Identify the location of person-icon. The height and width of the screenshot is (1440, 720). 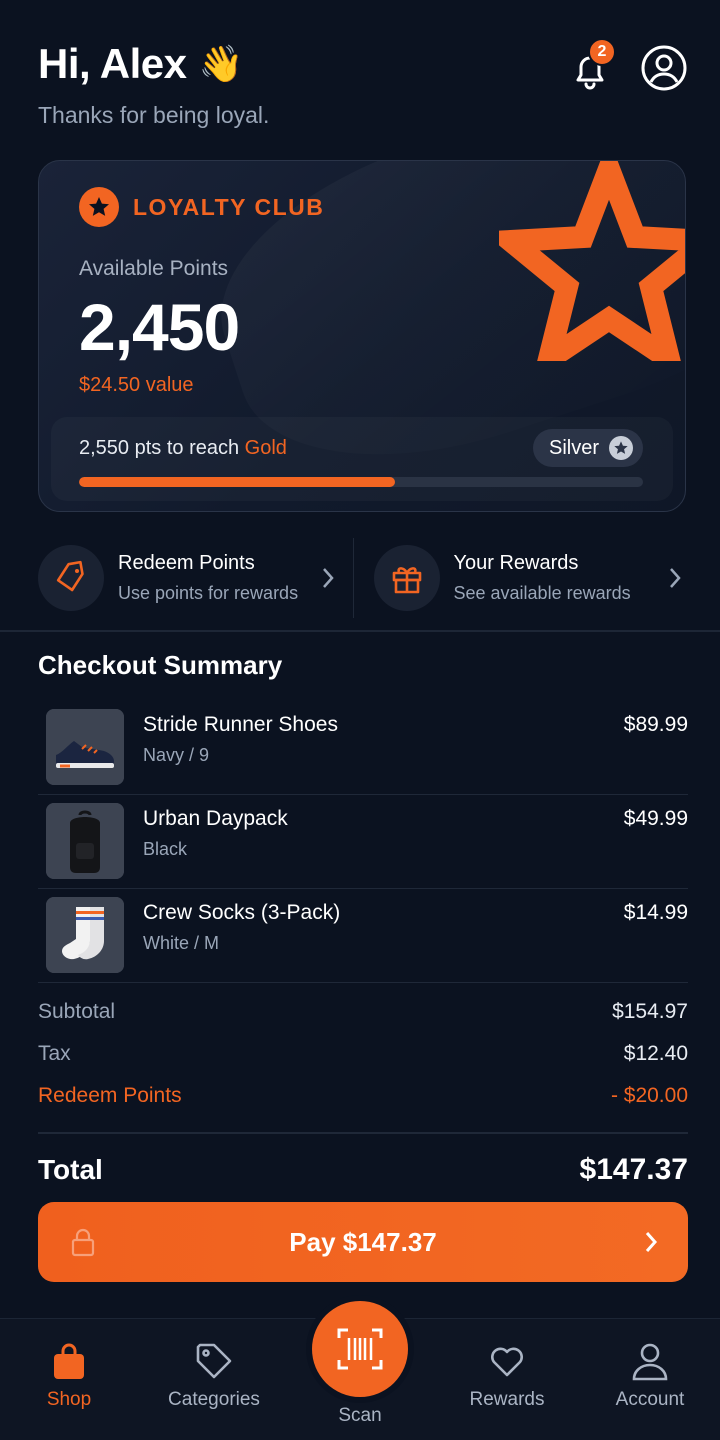
(650, 1362).